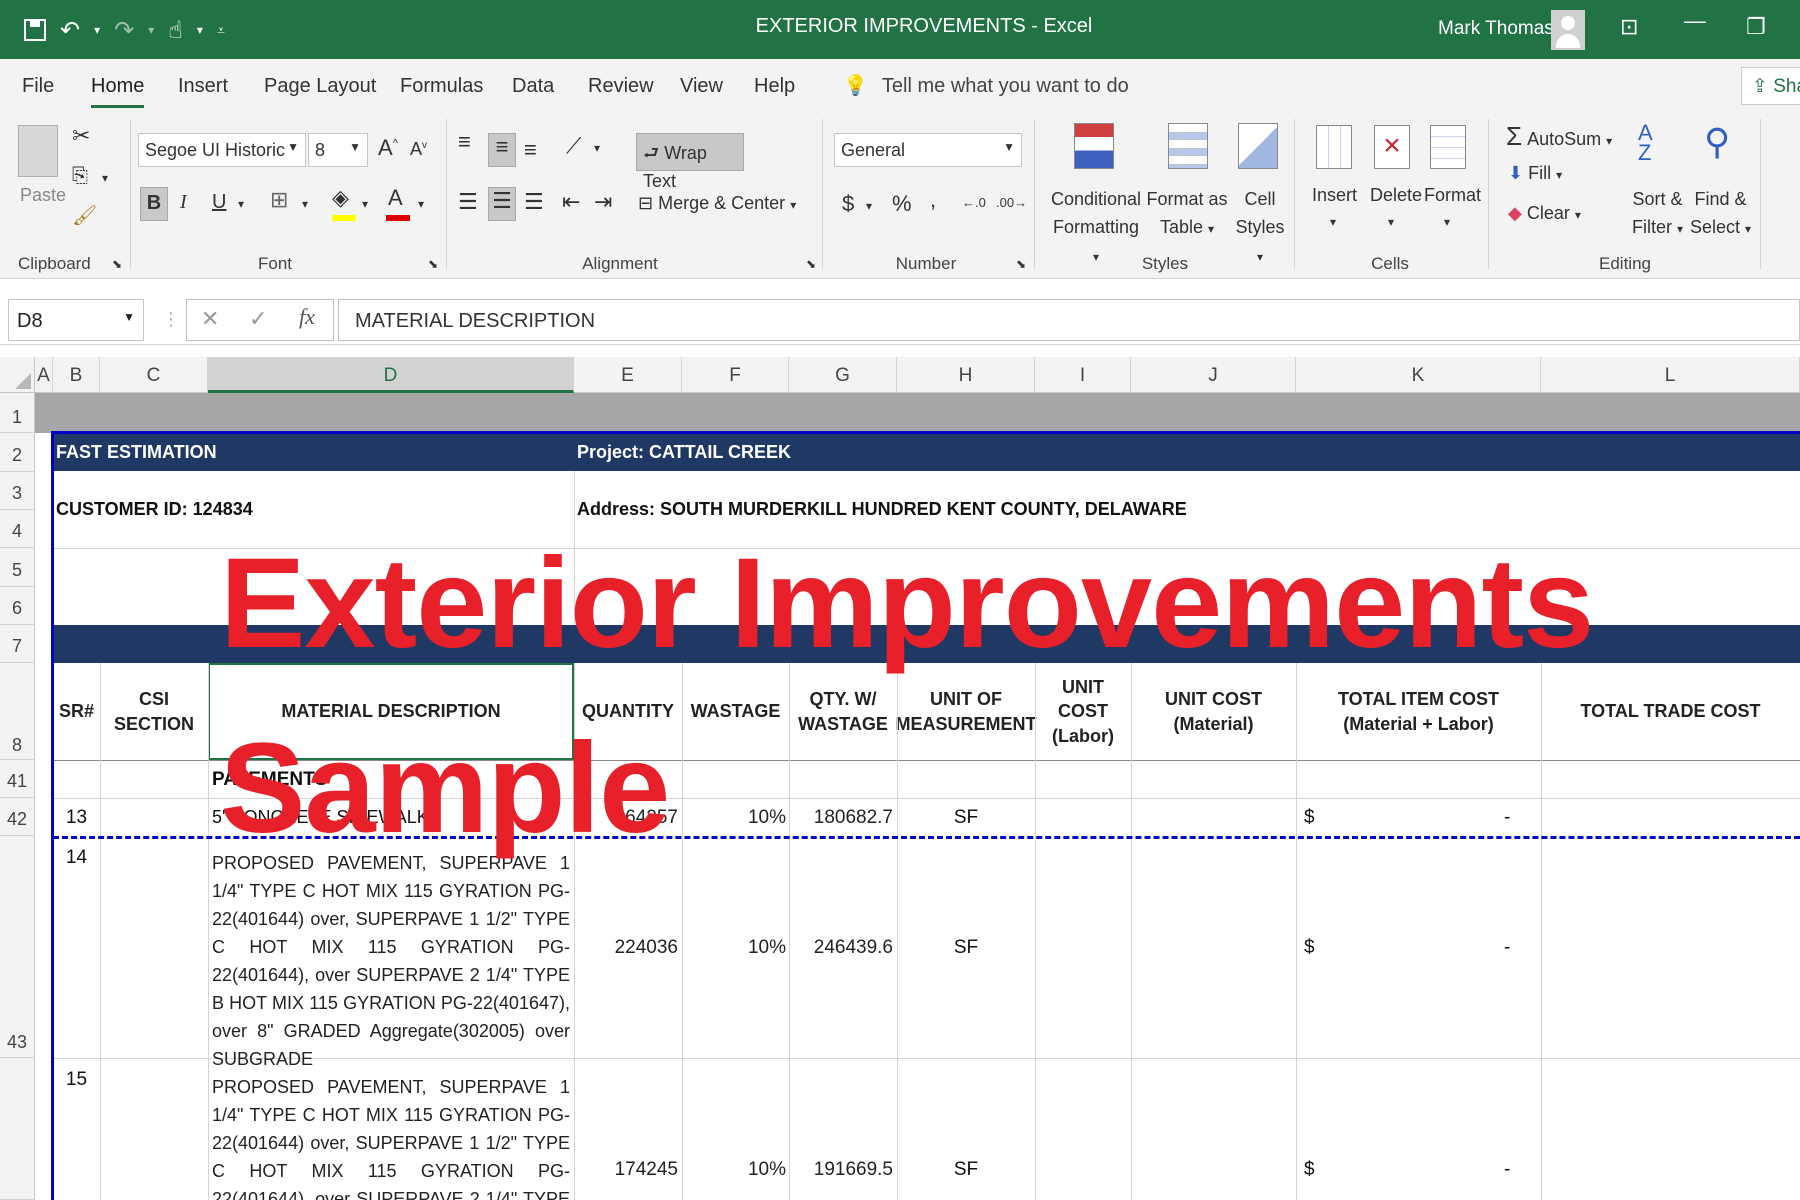  I want to click on tab-review: Review, so click(621, 86).